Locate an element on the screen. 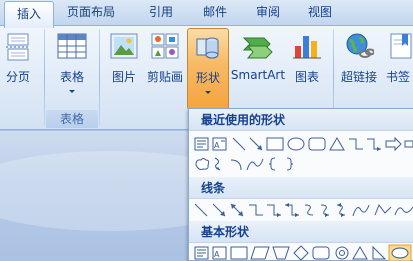  lines-row is located at coordinates (303, 211).